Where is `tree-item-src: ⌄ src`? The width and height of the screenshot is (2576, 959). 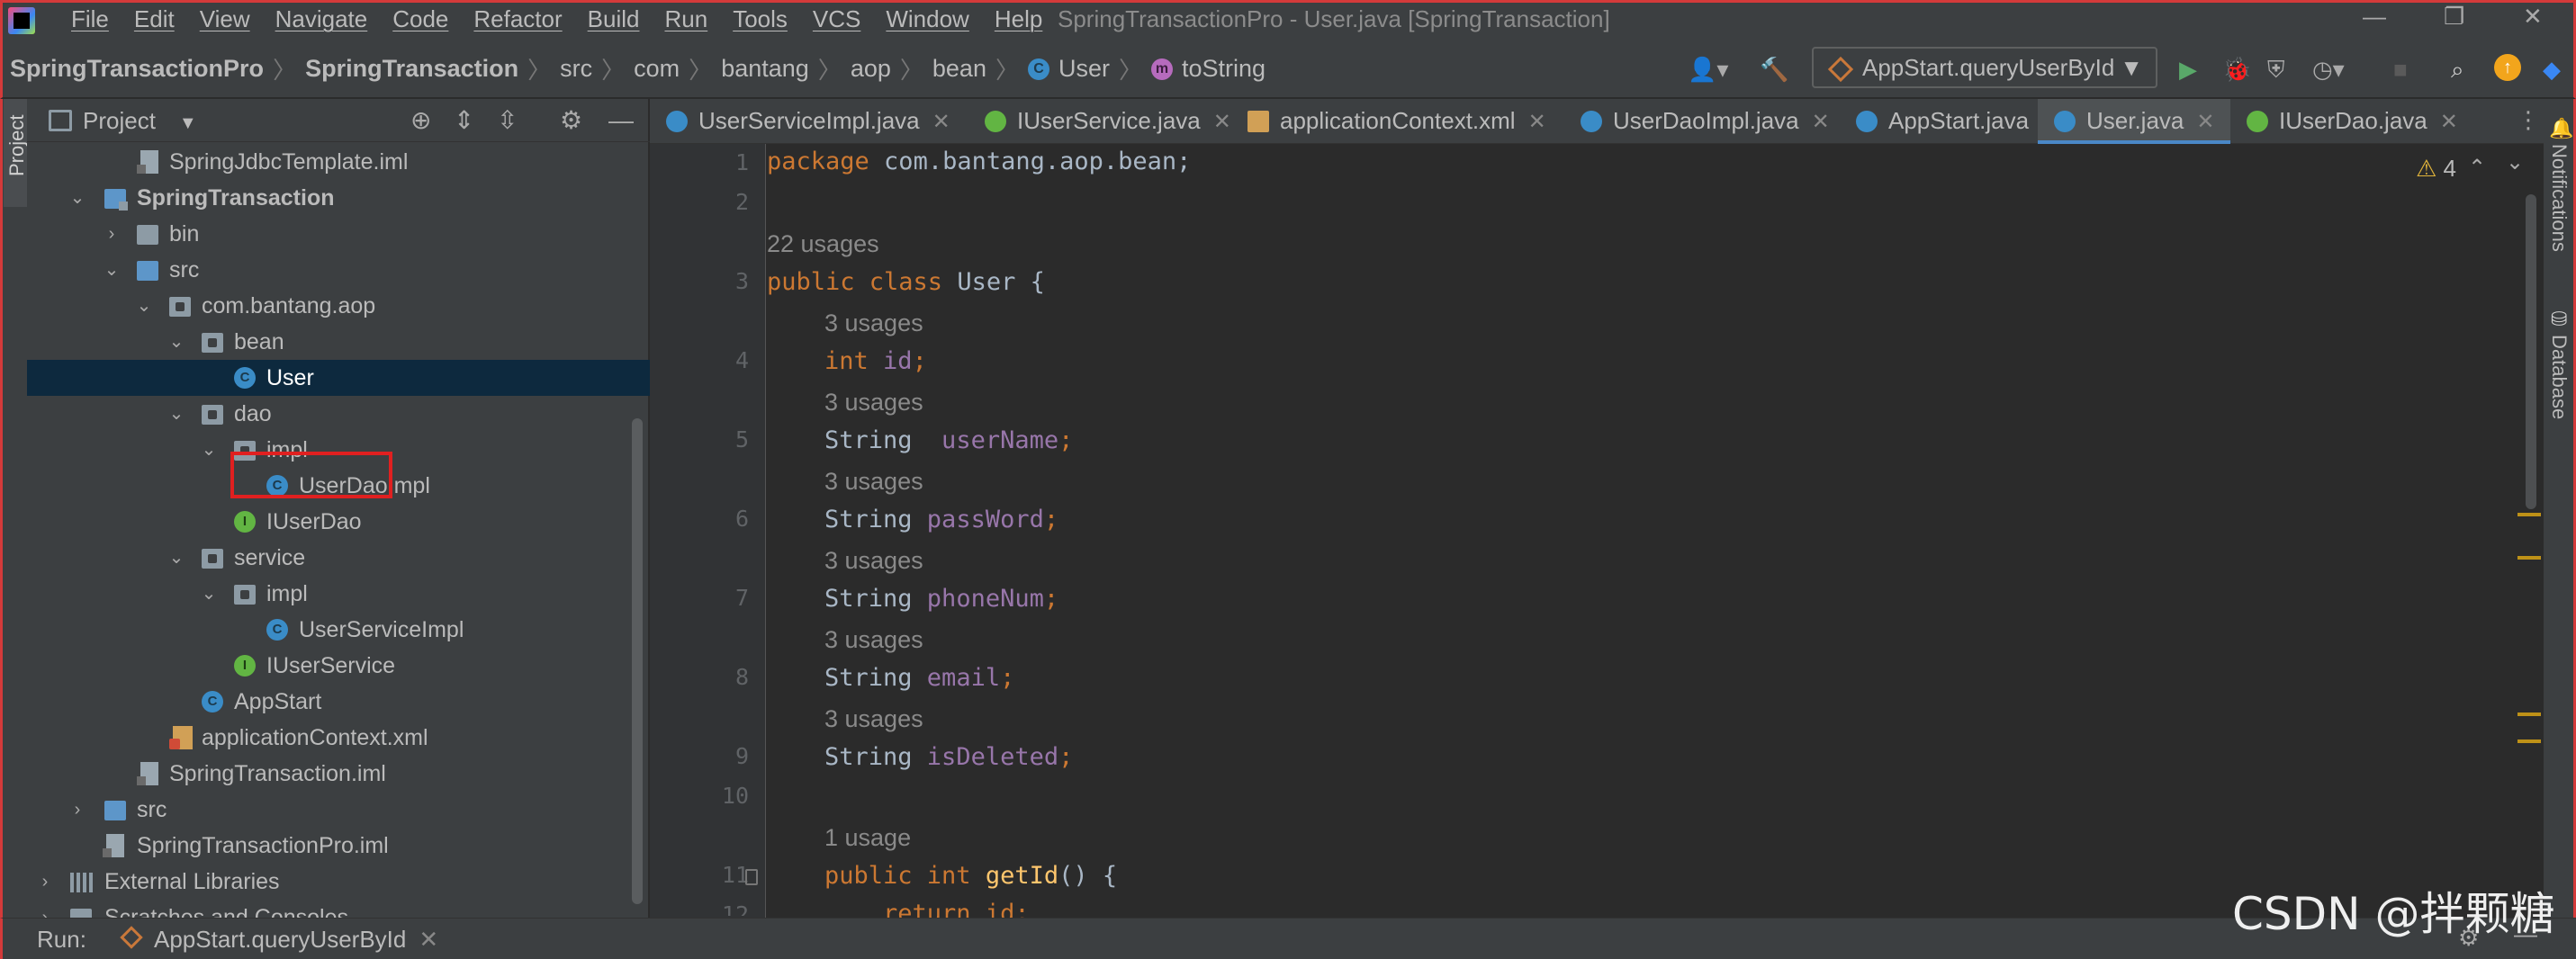
tree-item-src: ⌄ src is located at coordinates (338, 270).